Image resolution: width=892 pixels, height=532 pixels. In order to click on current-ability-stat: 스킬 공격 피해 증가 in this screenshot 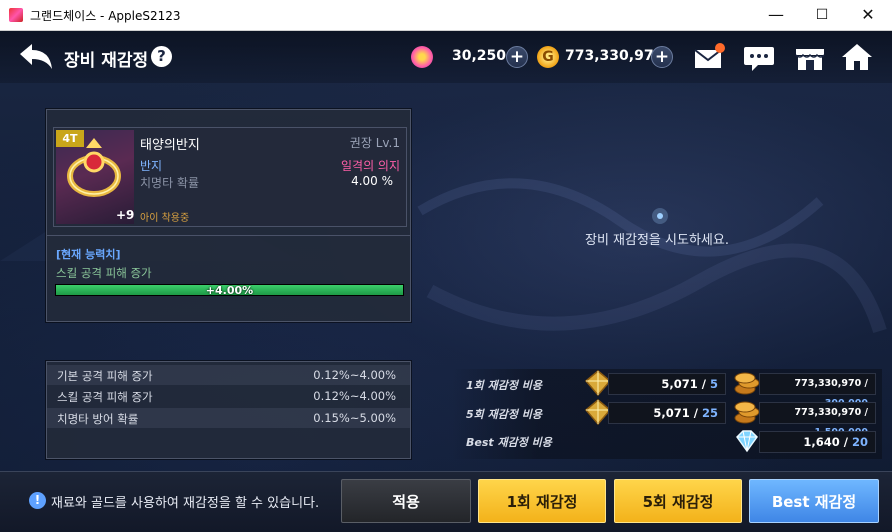, I will do `click(104, 273)`.